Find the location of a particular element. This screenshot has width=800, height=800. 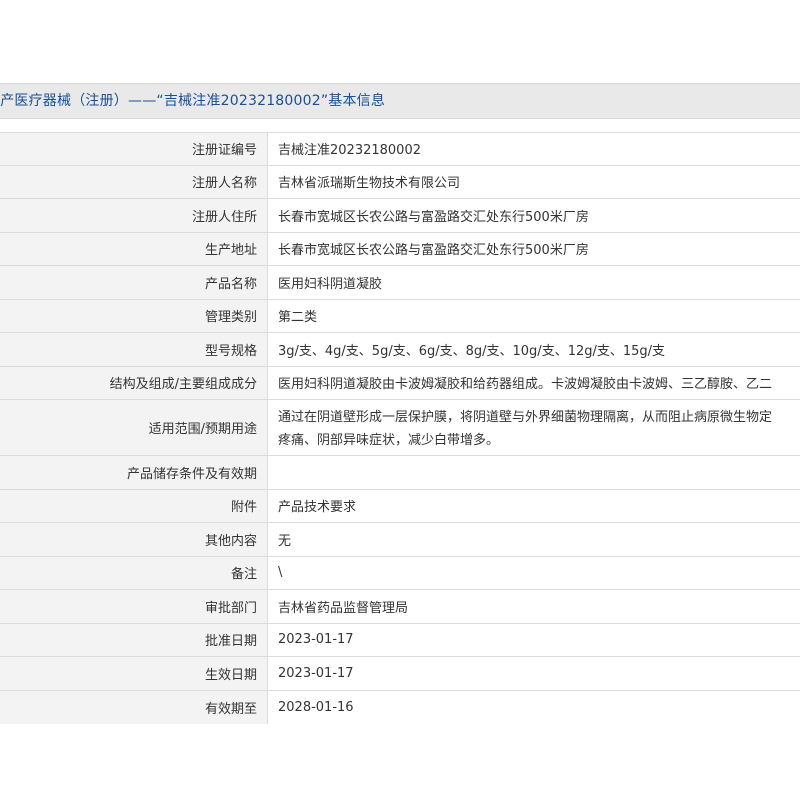

row-value: 无 is located at coordinates (285, 541).